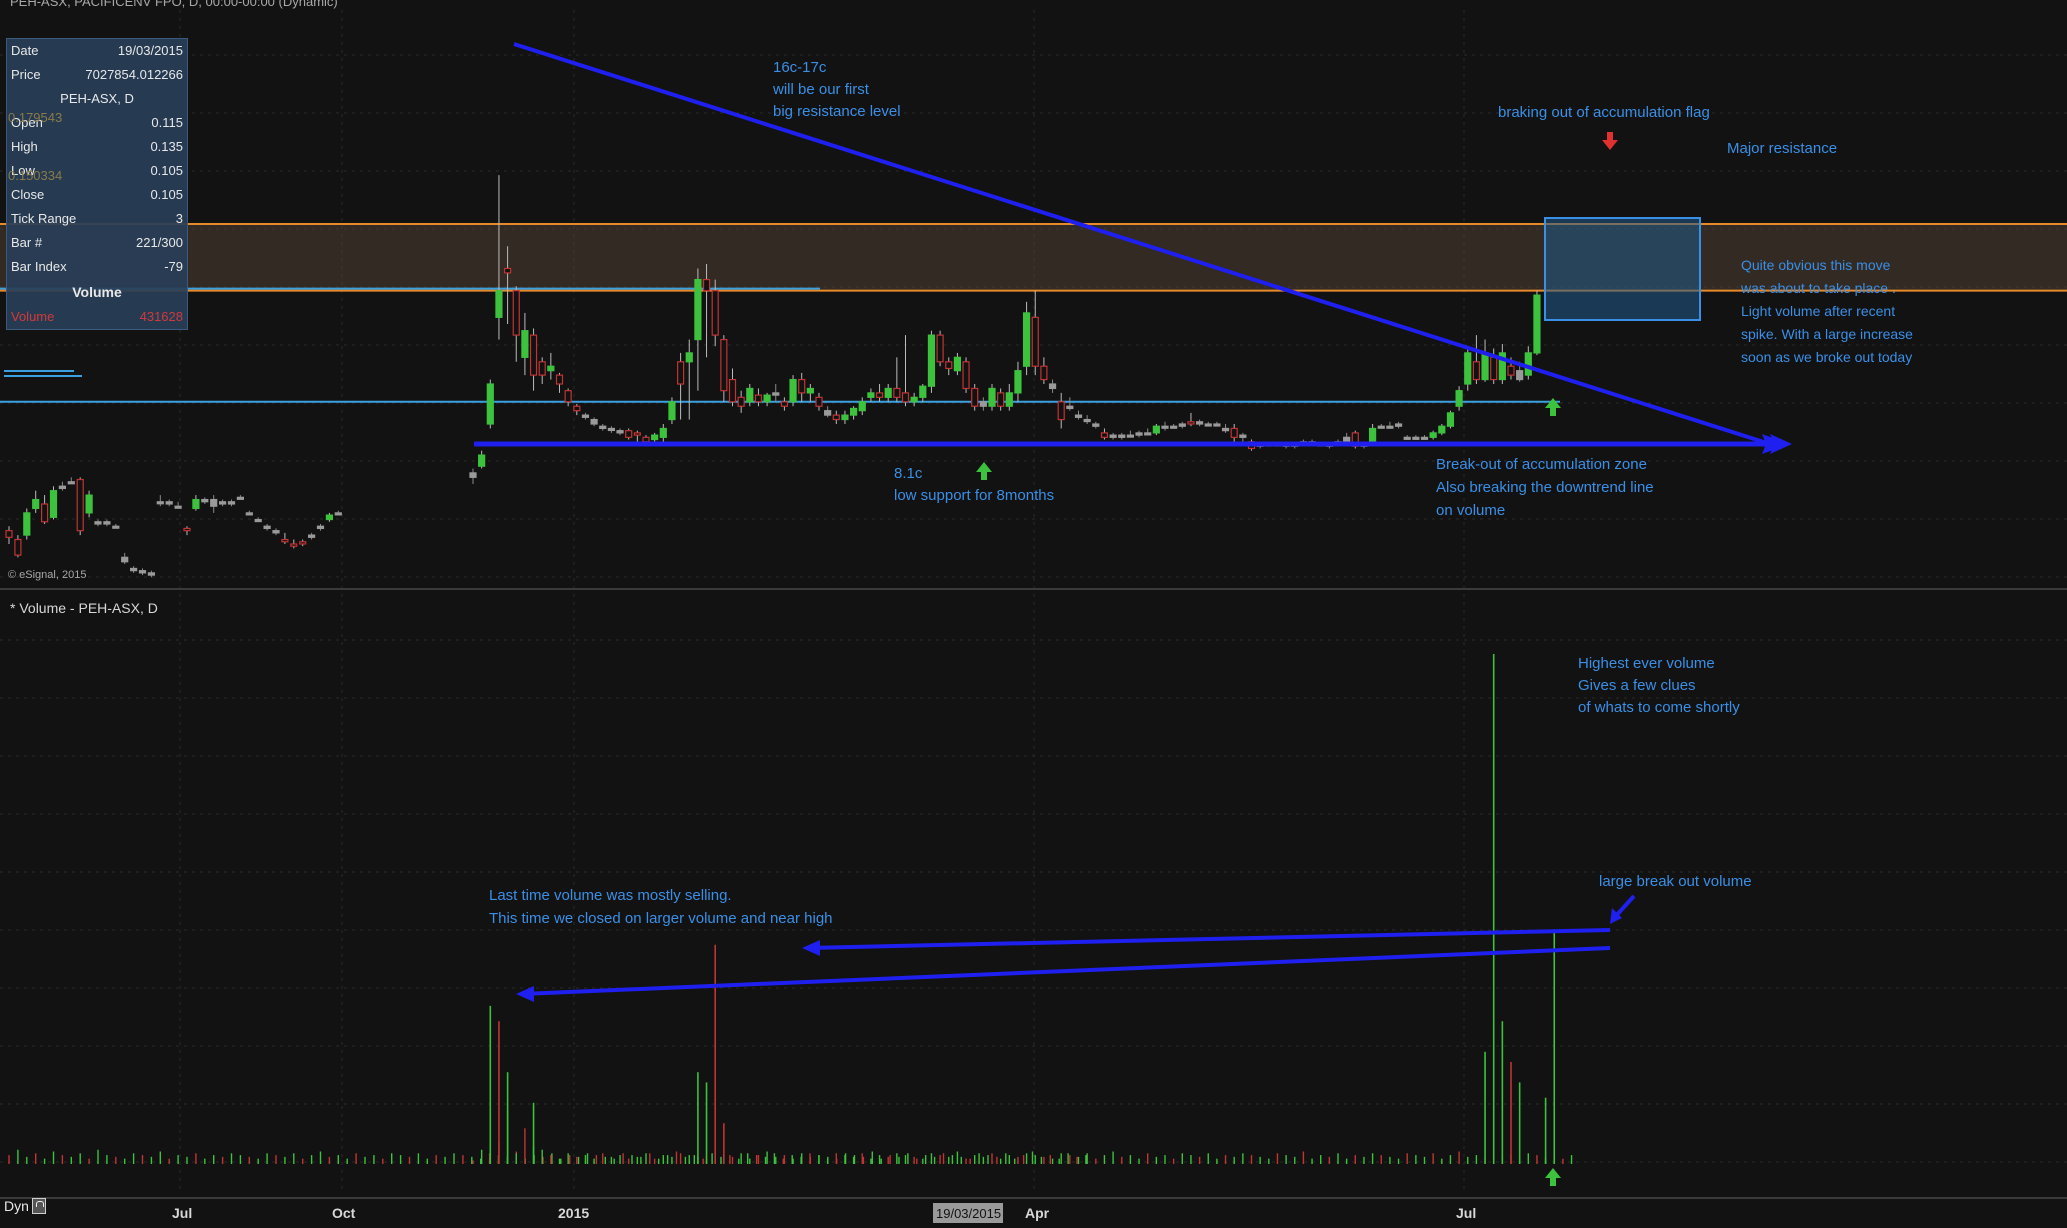 The height and width of the screenshot is (1228, 2067). What do you see at coordinates (16, 1206) in the screenshot?
I see `dyn-label: Dyn` at bounding box center [16, 1206].